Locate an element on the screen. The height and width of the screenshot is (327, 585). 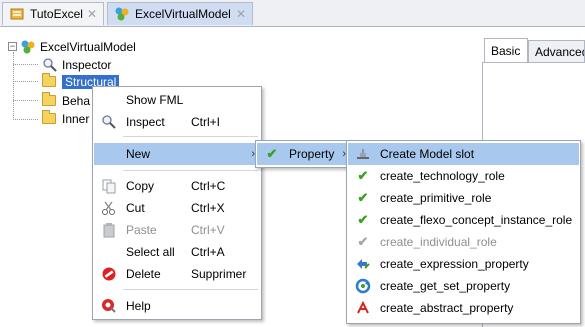
menu-item-shortcut: Supprimer is located at coordinates (219, 274).